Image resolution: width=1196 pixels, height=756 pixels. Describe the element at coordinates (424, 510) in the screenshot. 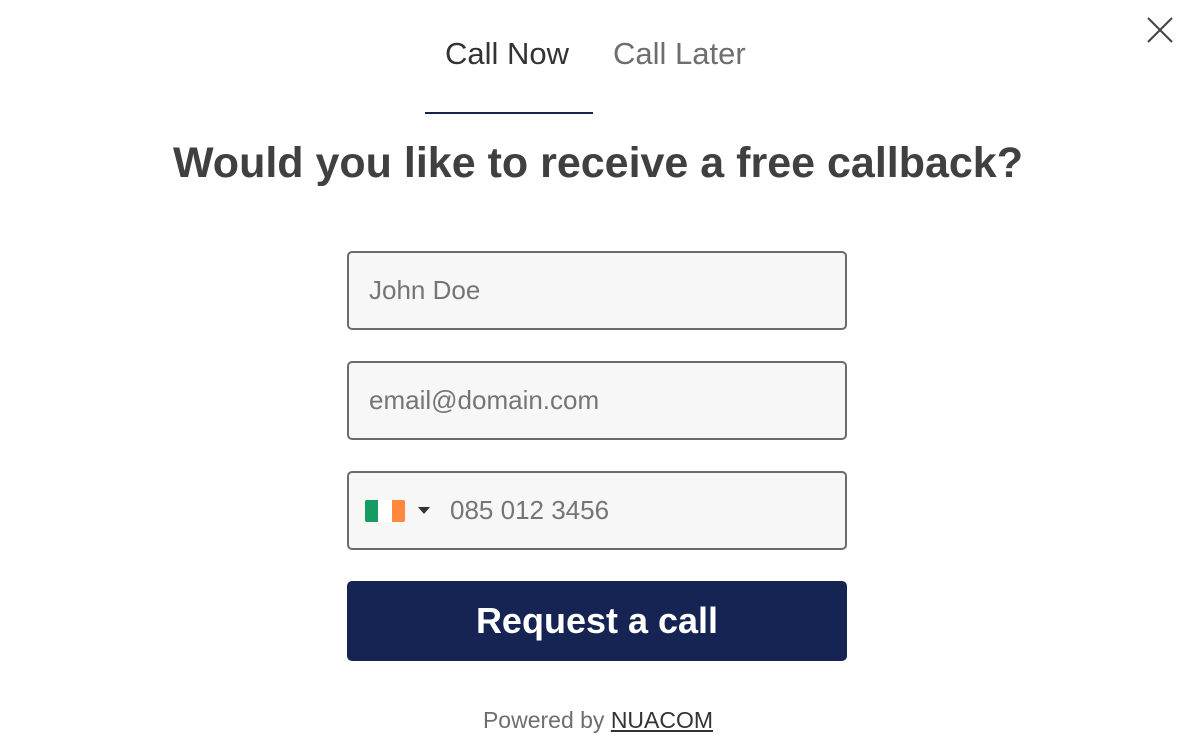

I see `chevron-down-icon` at that location.